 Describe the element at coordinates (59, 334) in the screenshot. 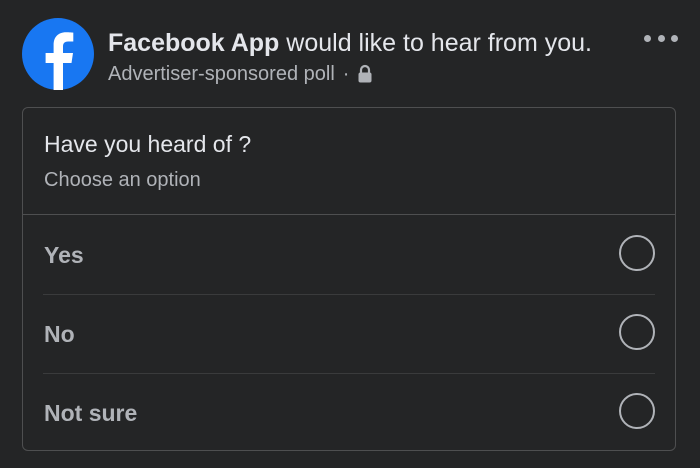

I see `option-label: No` at that location.